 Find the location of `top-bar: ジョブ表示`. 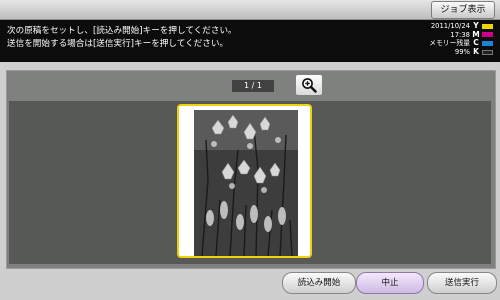

top-bar: ジョブ表示 is located at coordinates (250, 10).